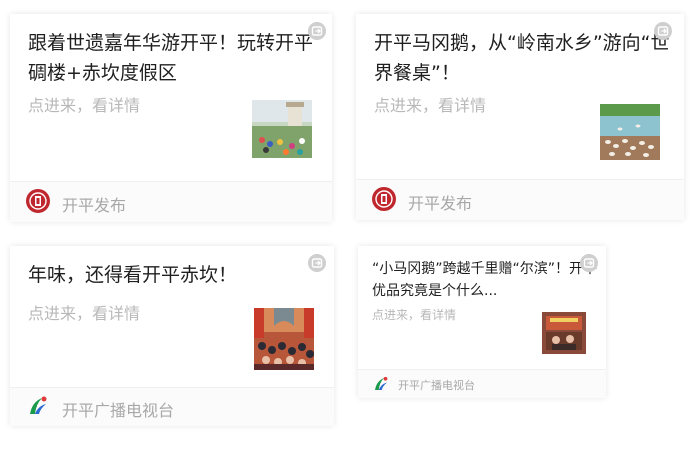  Describe the element at coordinates (522, 58) in the screenshot. I see `article-title: 开平马冈鹅，从“岭南水乡”游向“世界餐桌”！` at that location.